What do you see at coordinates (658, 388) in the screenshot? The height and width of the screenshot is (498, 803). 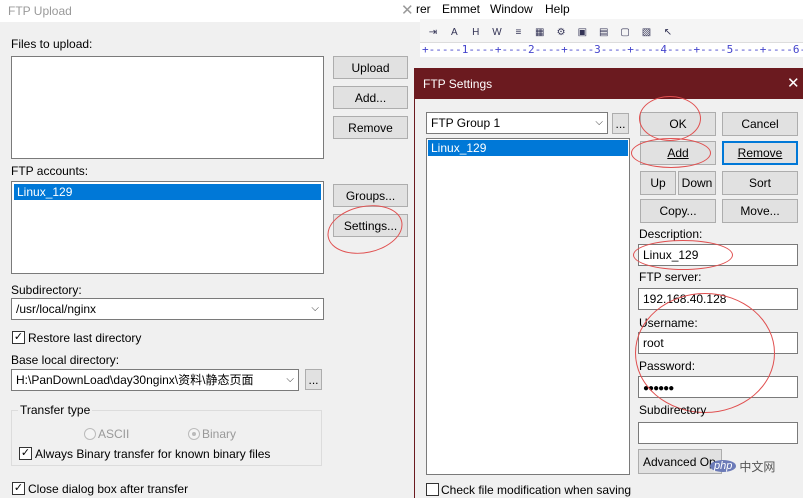 I see `password-value: ●●●●●●` at bounding box center [658, 388].